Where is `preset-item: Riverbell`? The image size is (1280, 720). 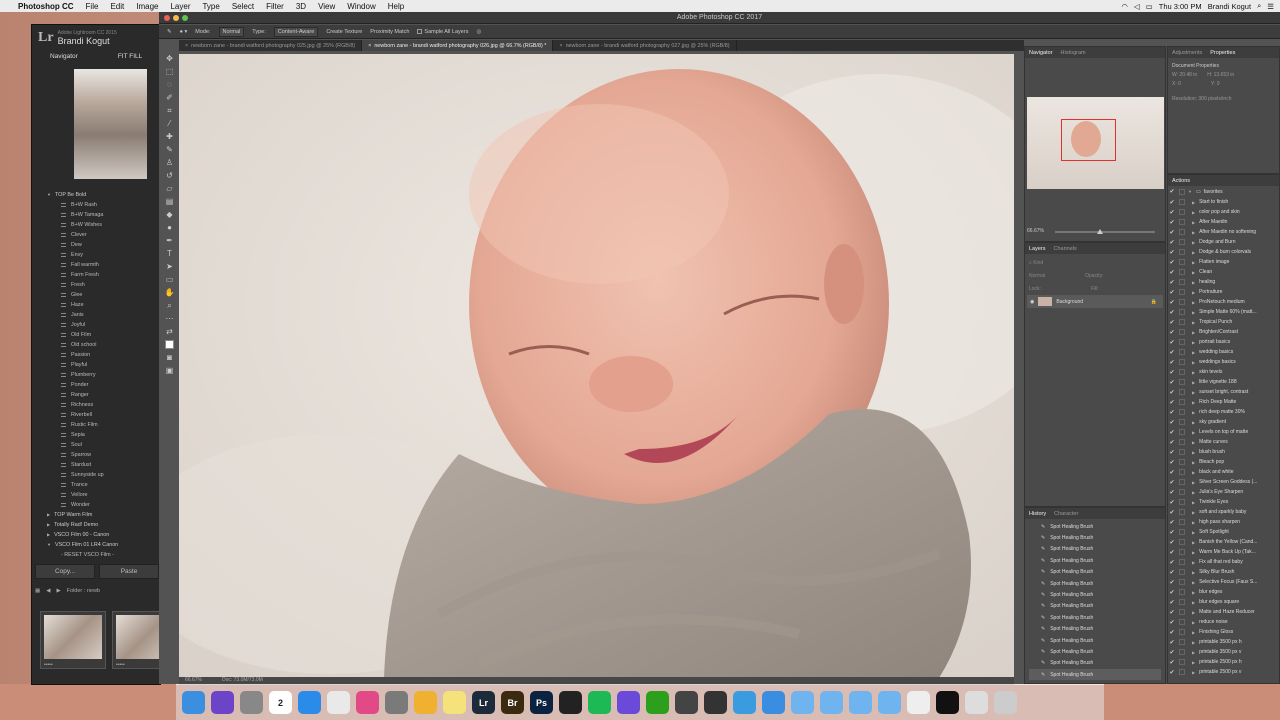 preset-item: Riverbell is located at coordinates (104, 415).